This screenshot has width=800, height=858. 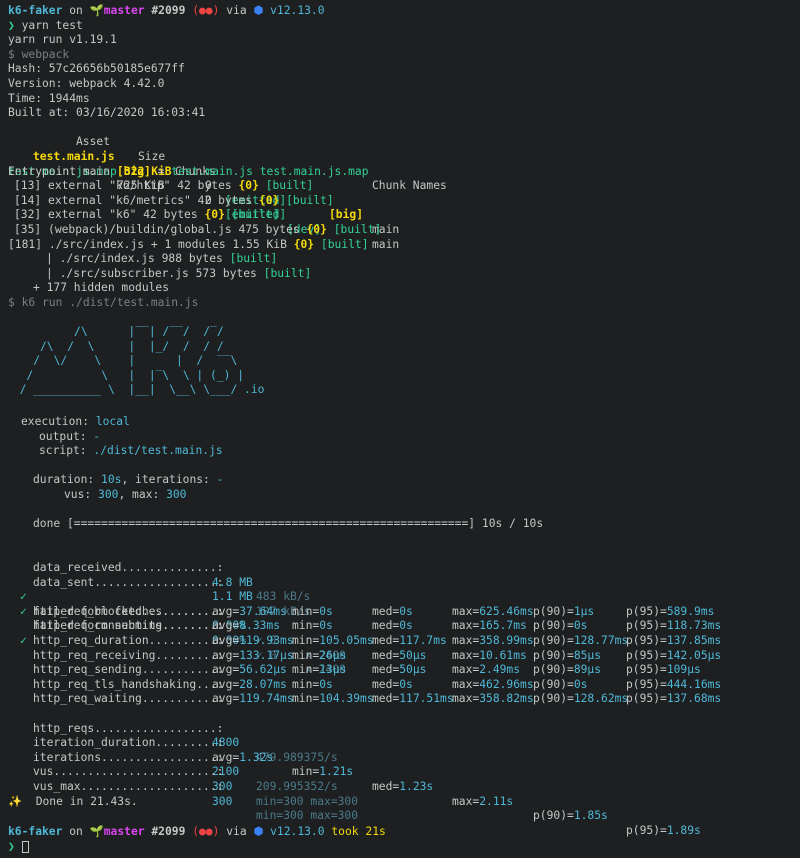 I want to click on module-id: [181], so click(x=25, y=244).